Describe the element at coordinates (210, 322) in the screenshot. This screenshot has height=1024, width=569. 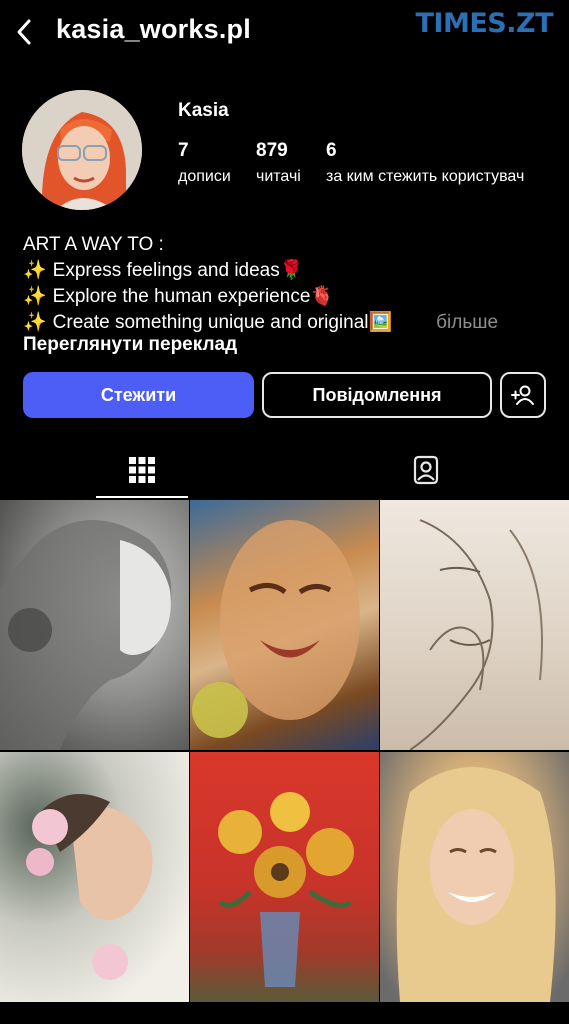
I see `bio-line-4-text: Create something unique and original` at that location.